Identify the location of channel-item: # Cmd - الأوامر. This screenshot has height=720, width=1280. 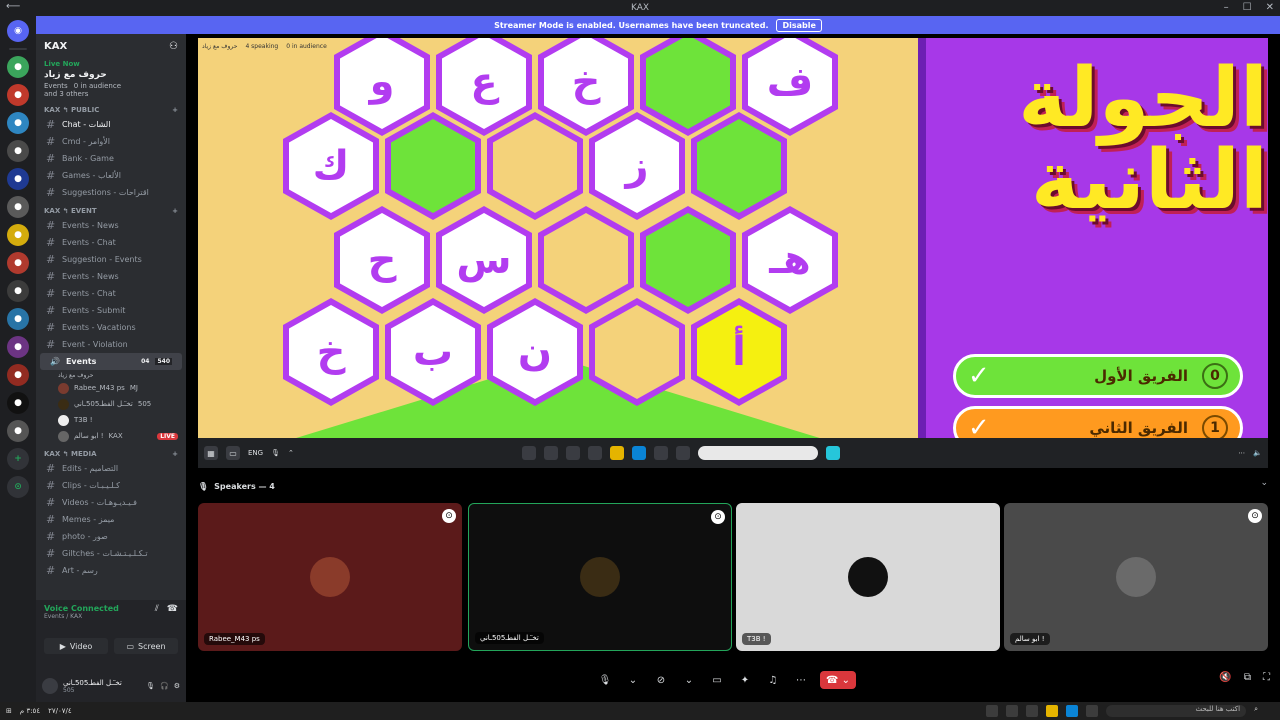
(111, 141).